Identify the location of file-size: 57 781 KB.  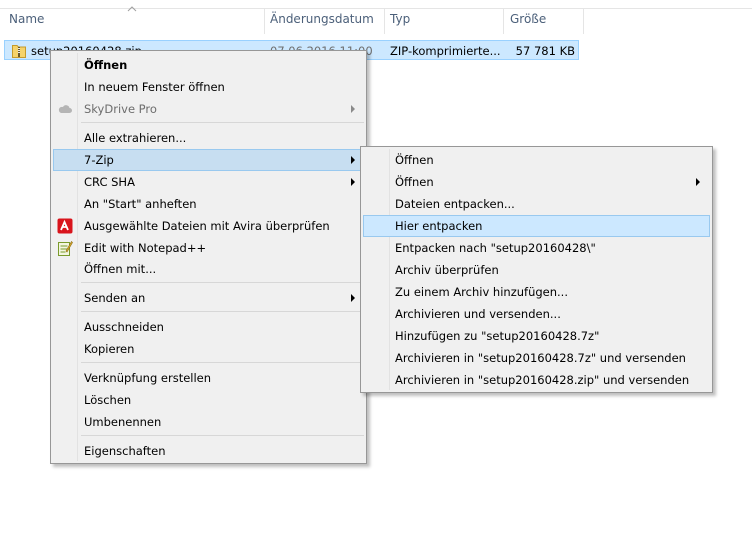
(545, 51).